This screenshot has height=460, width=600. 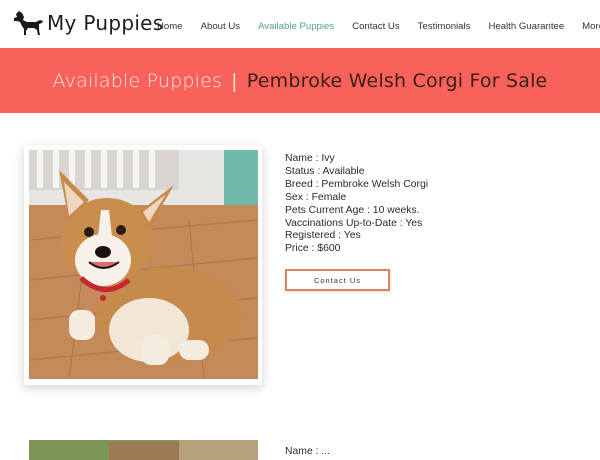 What do you see at coordinates (28, 23) in the screenshot?
I see `dog-silhouette-icon` at bounding box center [28, 23].